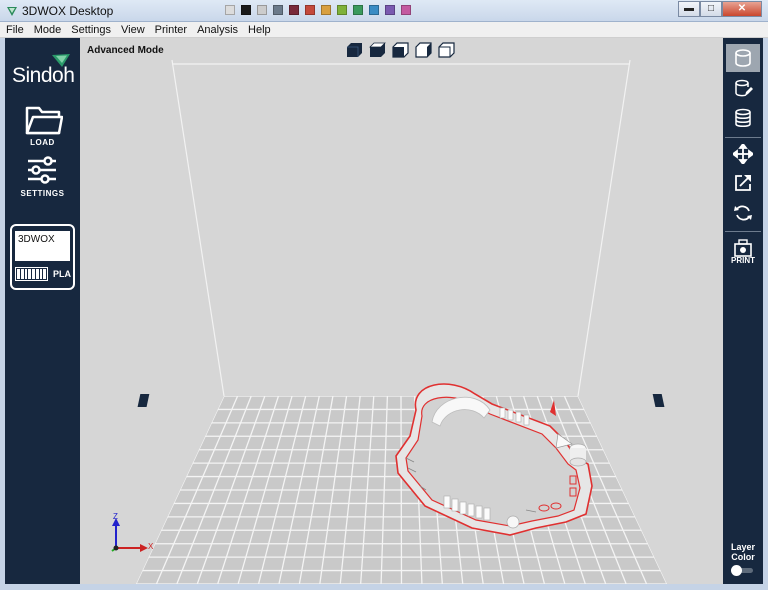 The width and height of the screenshot is (768, 590). What do you see at coordinates (125, 50) in the screenshot?
I see `mode-label: Advanced Mode` at bounding box center [125, 50].